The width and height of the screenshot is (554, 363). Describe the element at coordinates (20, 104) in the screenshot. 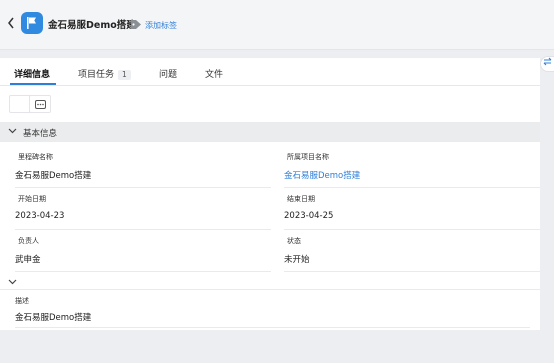

I see `toolbar-button` at that location.